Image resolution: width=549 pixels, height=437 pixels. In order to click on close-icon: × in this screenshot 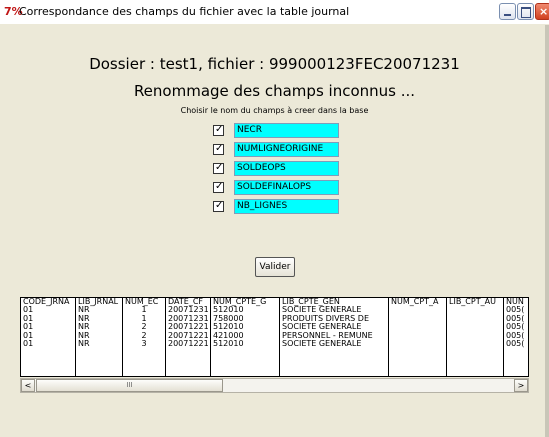, I will do `click(544, 11)`.